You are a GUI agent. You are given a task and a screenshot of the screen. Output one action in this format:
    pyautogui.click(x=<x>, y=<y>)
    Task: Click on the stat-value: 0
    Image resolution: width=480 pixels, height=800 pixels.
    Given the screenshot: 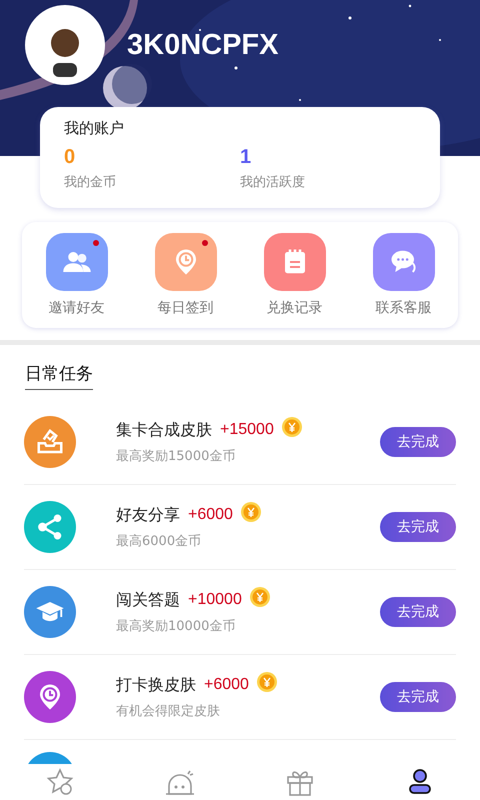 What is the action you would take?
    pyautogui.click(x=70, y=157)
    